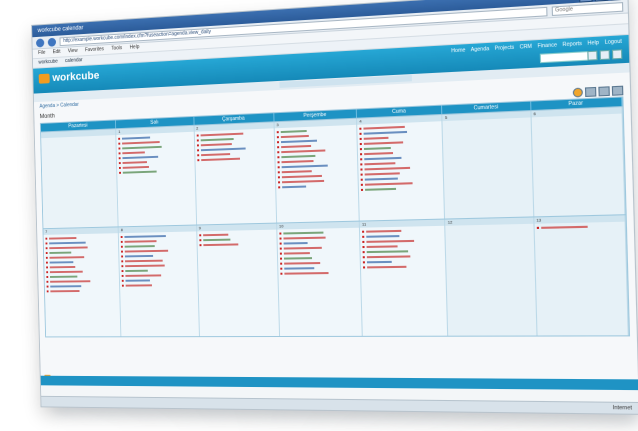  I want to click on day-cell: 3, so click(316, 171).